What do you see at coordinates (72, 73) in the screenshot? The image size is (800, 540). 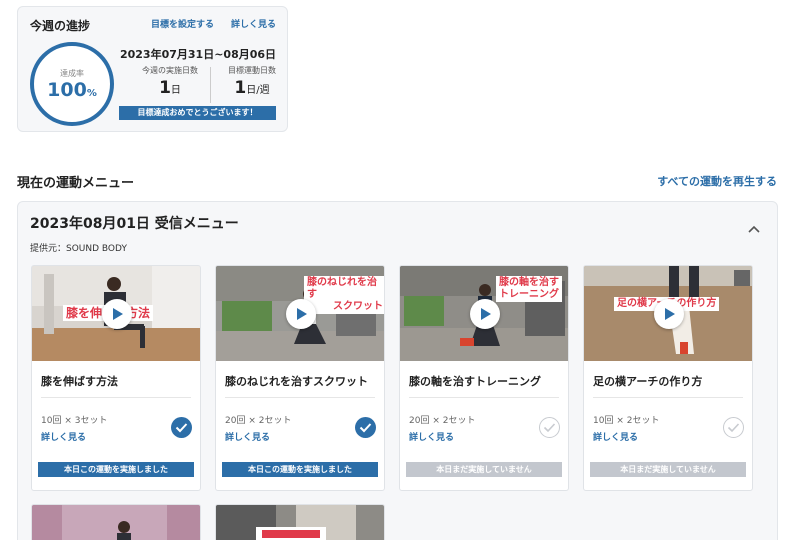 I see `rate-label: 達成率` at bounding box center [72, 73].